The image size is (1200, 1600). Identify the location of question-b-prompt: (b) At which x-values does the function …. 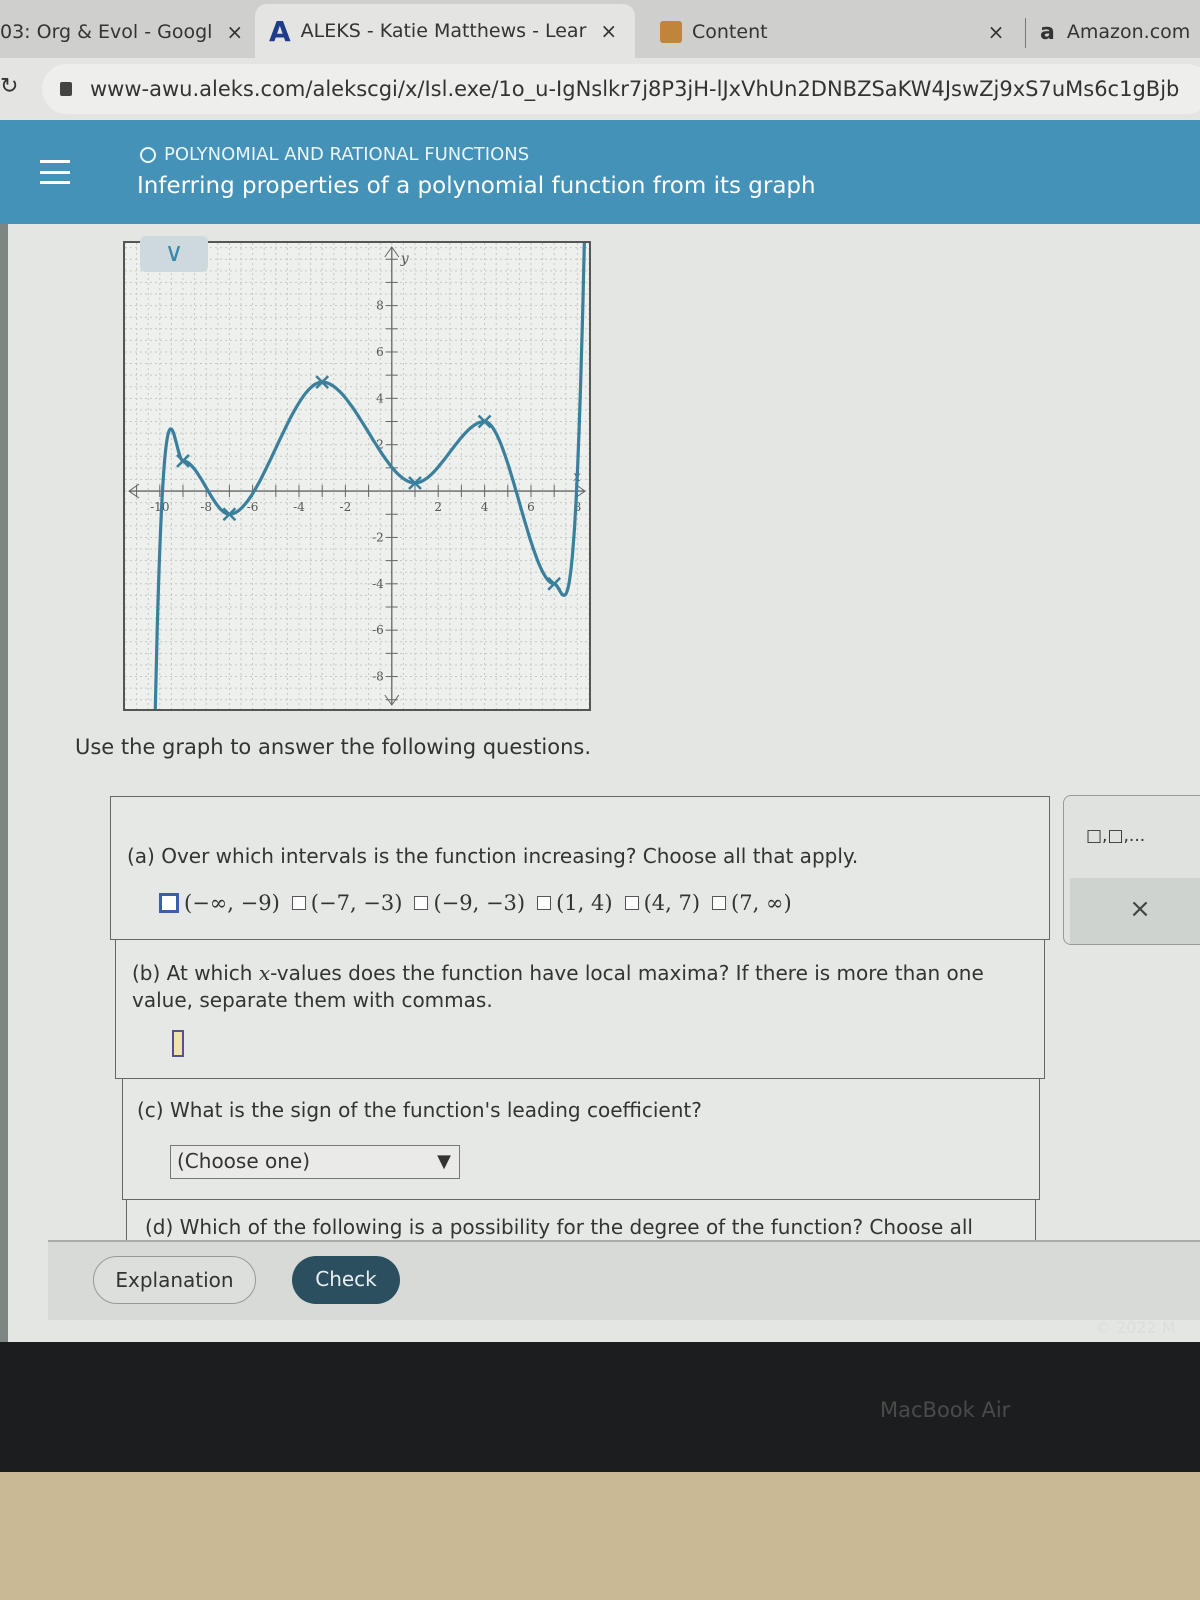
(558, 986).